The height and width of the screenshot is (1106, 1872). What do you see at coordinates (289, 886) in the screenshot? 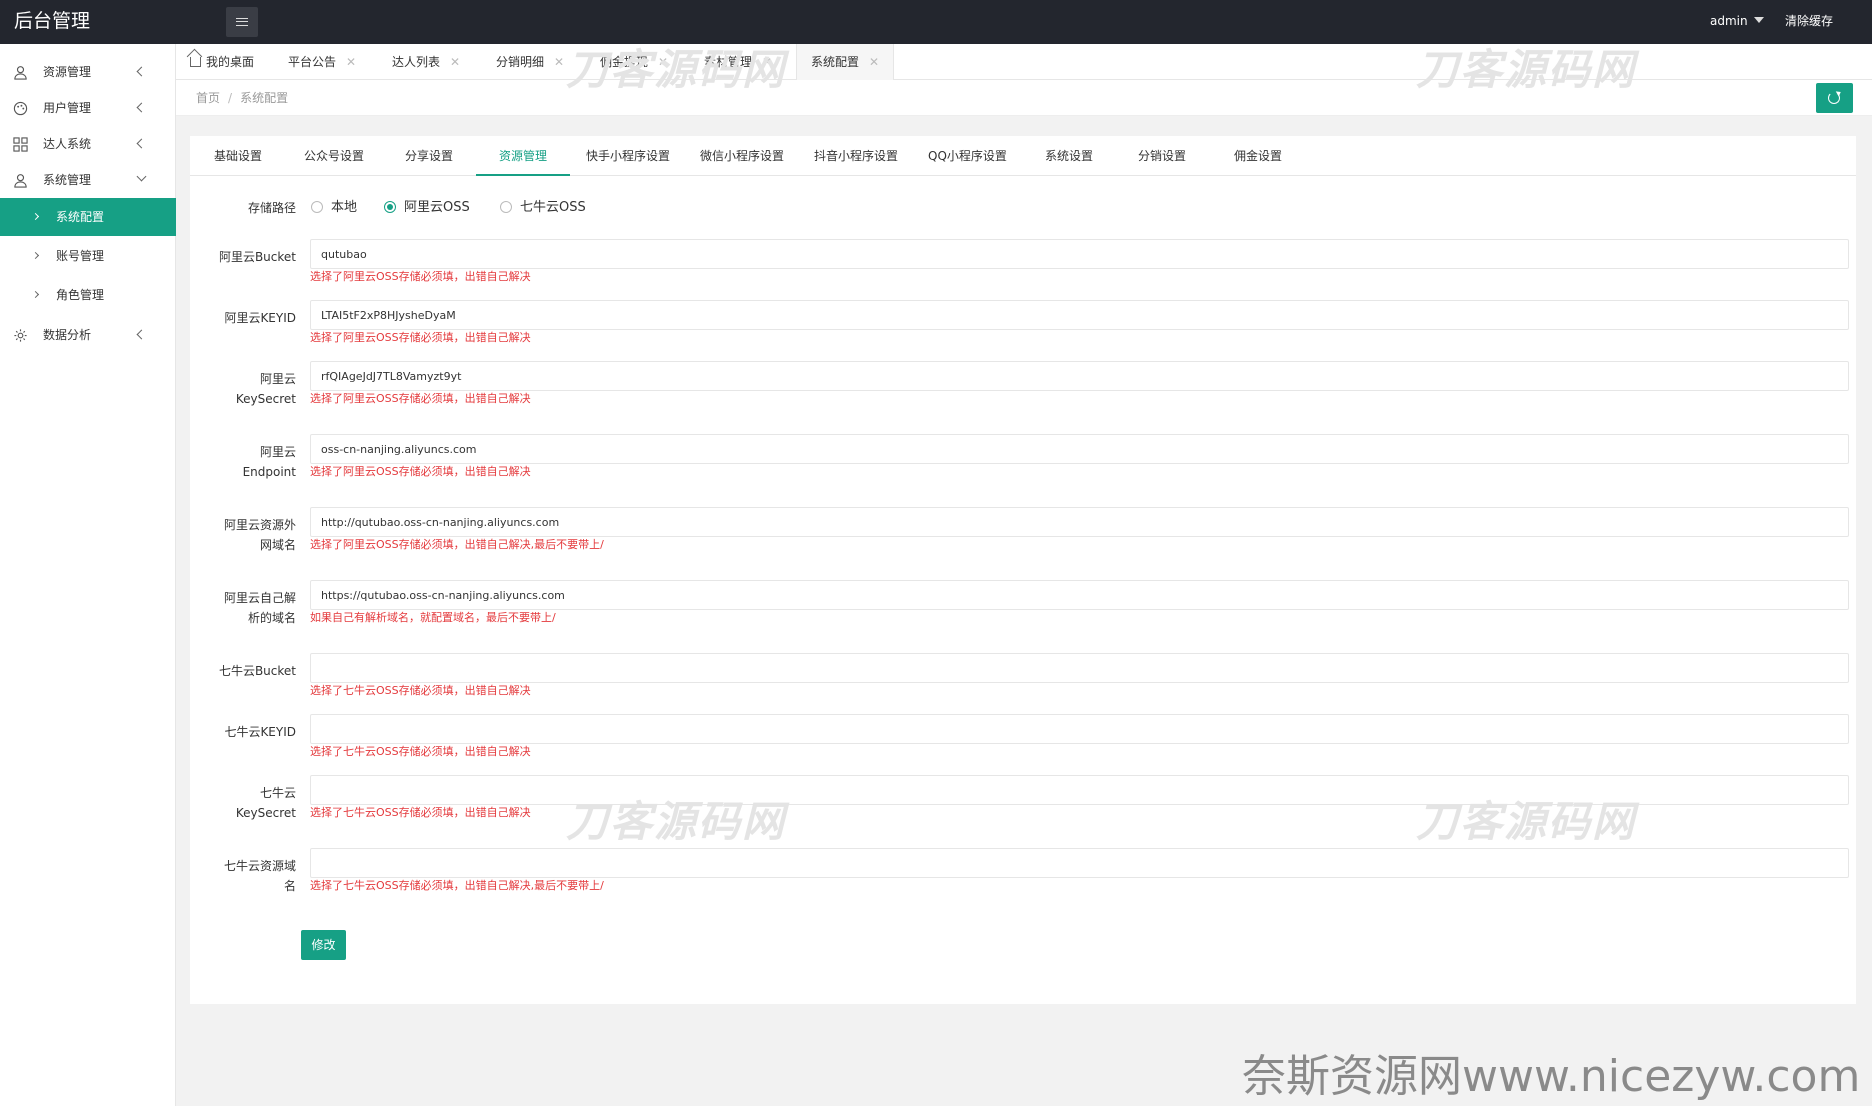
I see `label-line: 名` at bounding box center [289, 886].